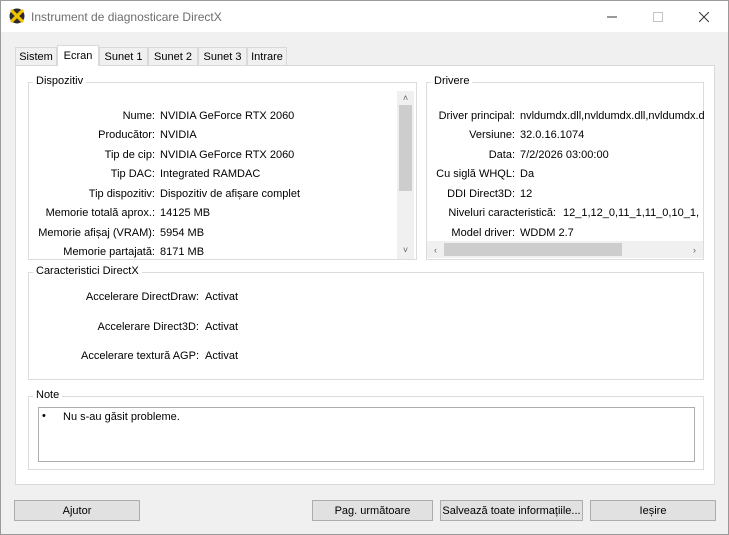  What do you see at coordinates (566, 174) in the screenshot?
I see `driver-row: Cu siglă WHQL: Da` at bounding box center [566, 174].